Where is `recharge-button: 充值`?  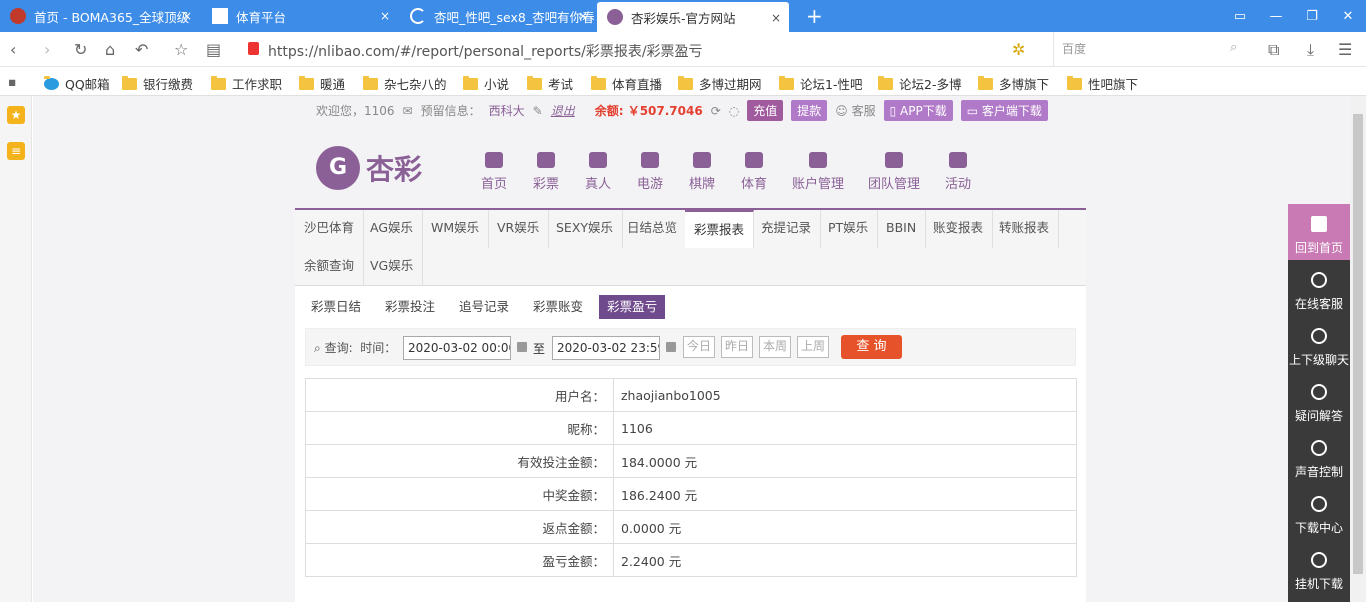 recharge-button: 充值 is located at coordinates (765, 110).